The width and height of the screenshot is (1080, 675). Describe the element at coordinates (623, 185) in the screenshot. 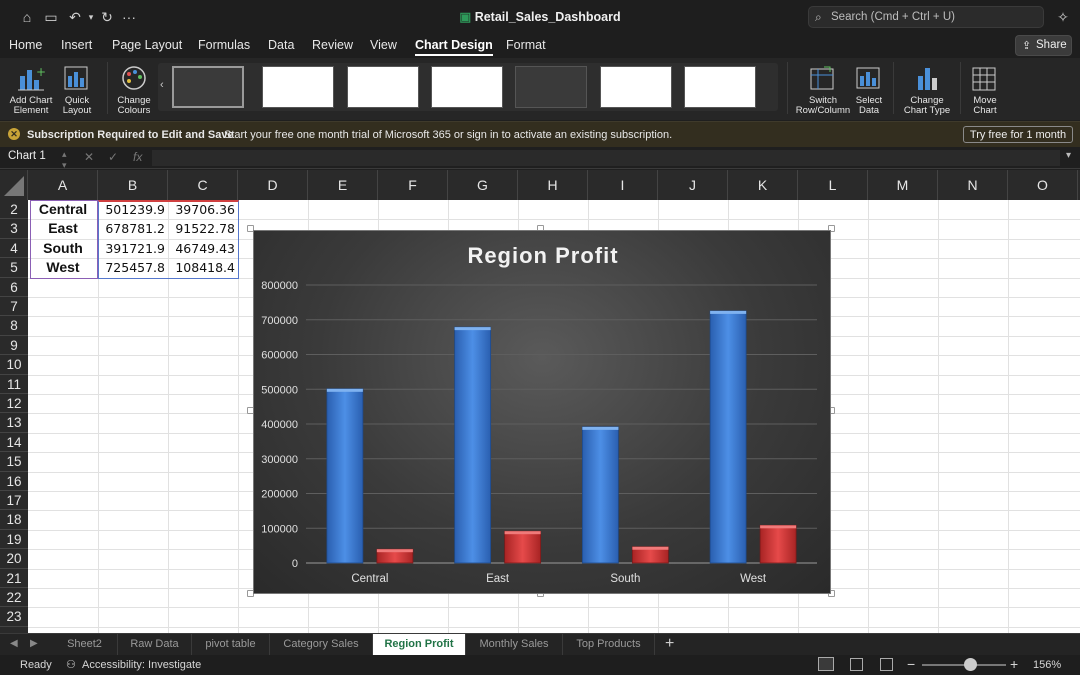

I see `column-header-i: I` at that location.